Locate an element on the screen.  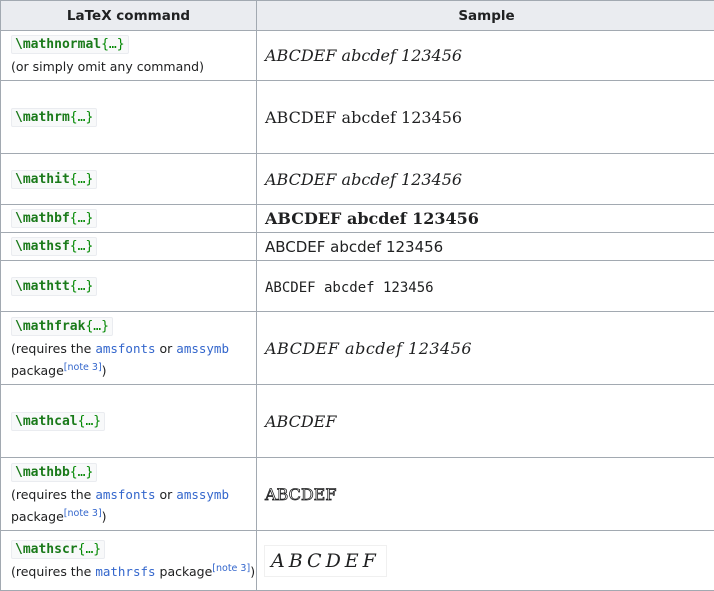
table-row: \mathcal{…} ABCDEF is located at coordinates (357, 421).